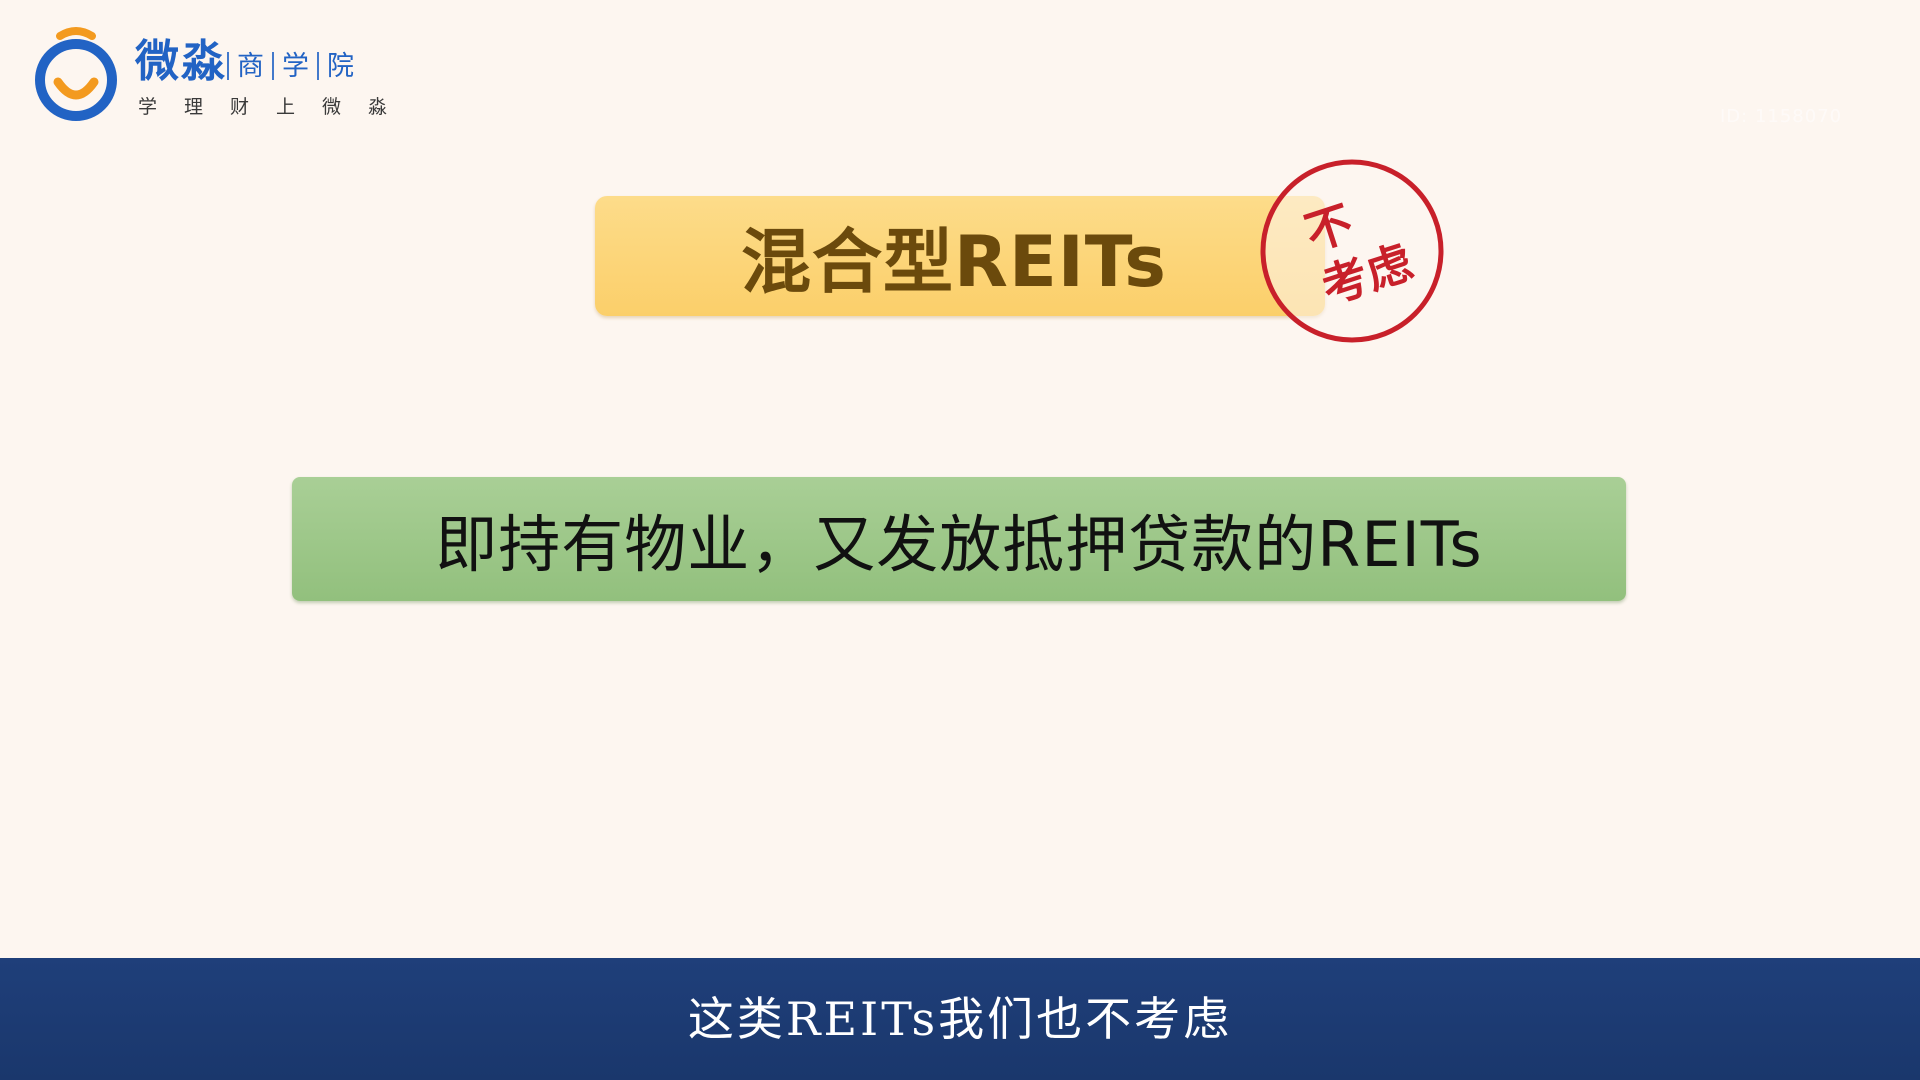 This screenshot has height=1080, width=1920. What do you see at coordinates (378, 107) in the screenshot?
I see `slogan-char: 淼` at bounding box center [378, 107].